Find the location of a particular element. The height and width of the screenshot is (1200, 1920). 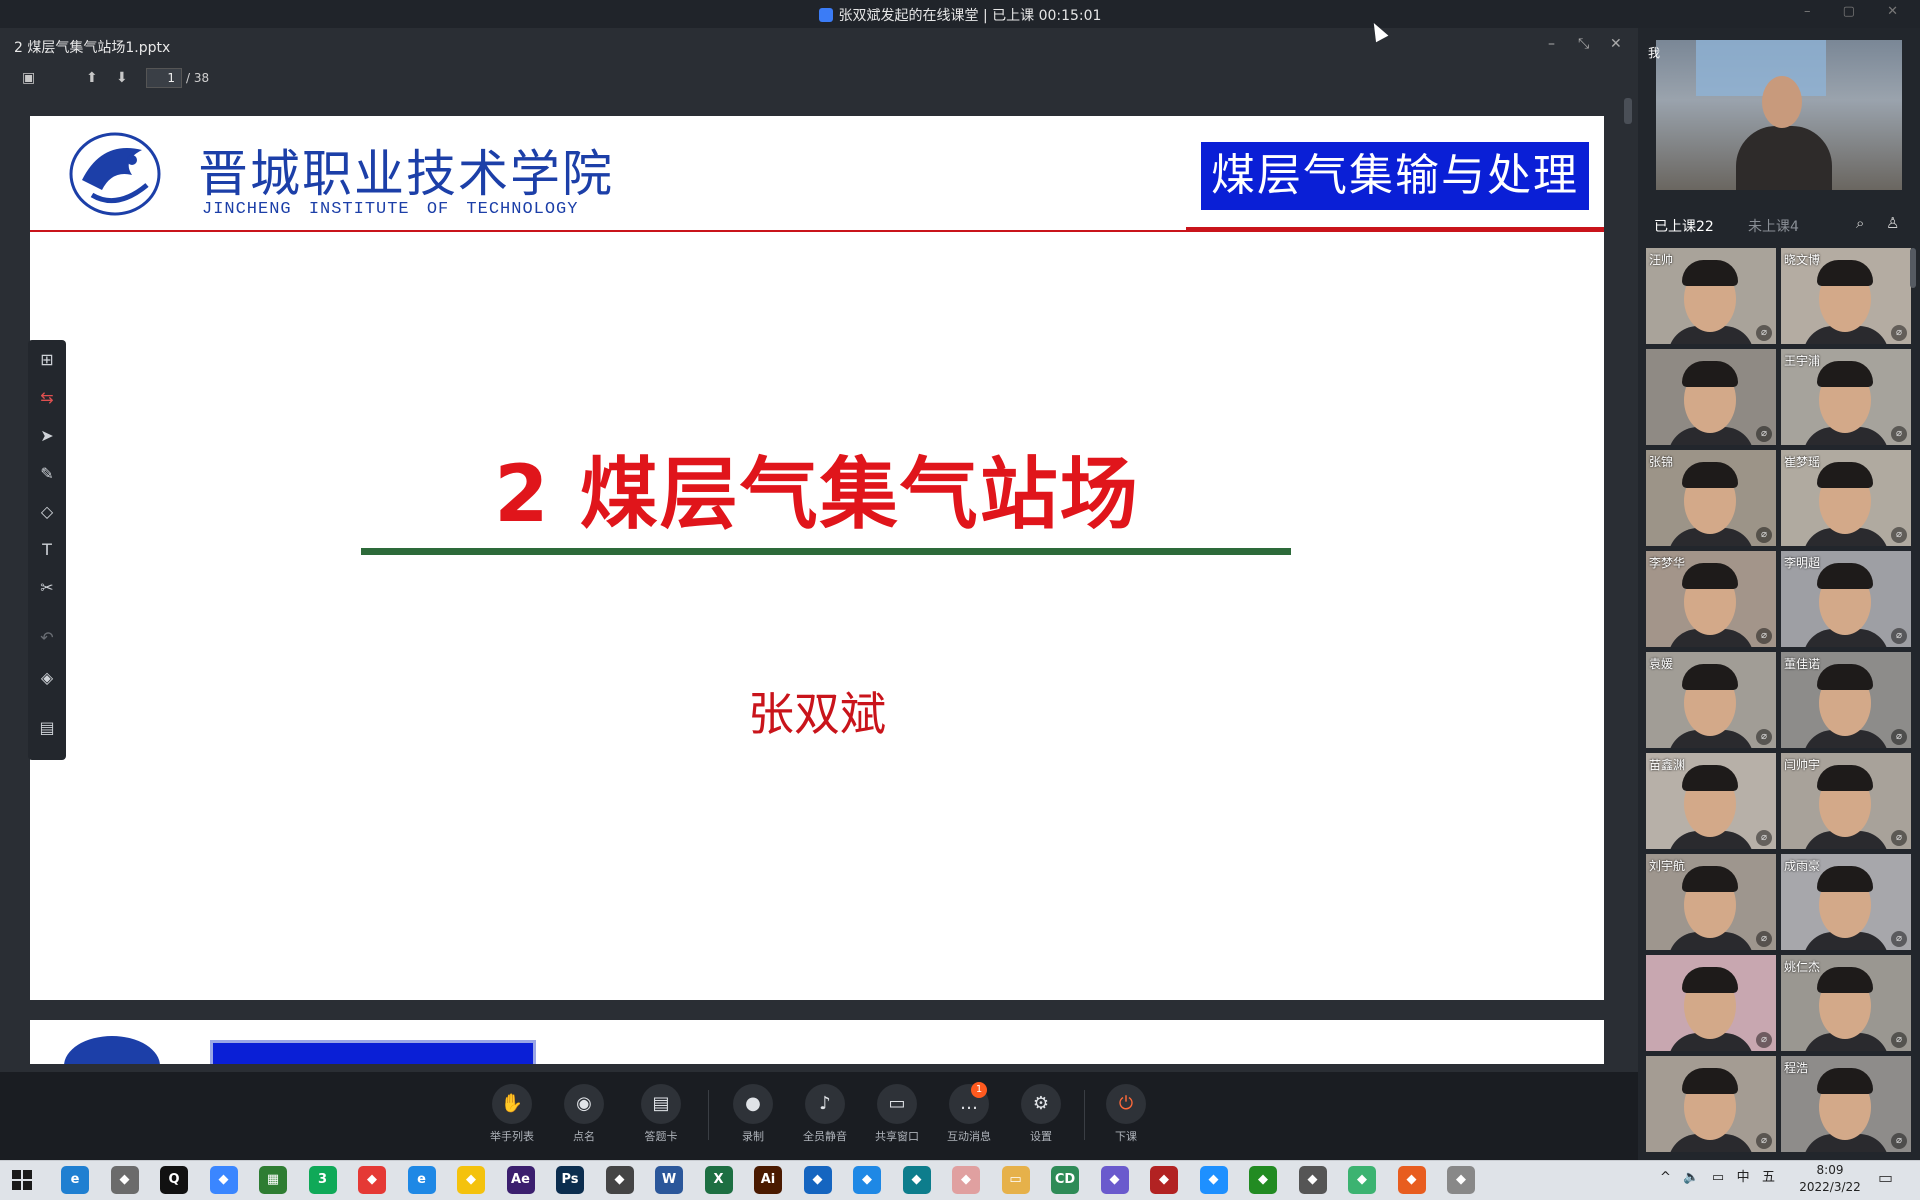

student-video-tile: 李明超 ⌀ is located at coordinates (1846, 599).